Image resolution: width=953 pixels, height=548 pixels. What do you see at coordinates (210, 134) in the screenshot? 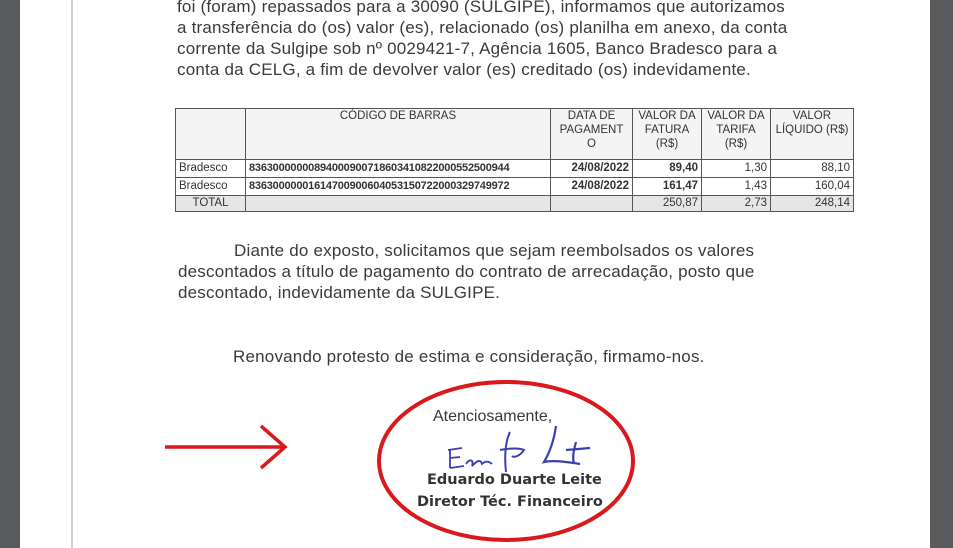
I see `header-bank` at bounding box center [210, 134].